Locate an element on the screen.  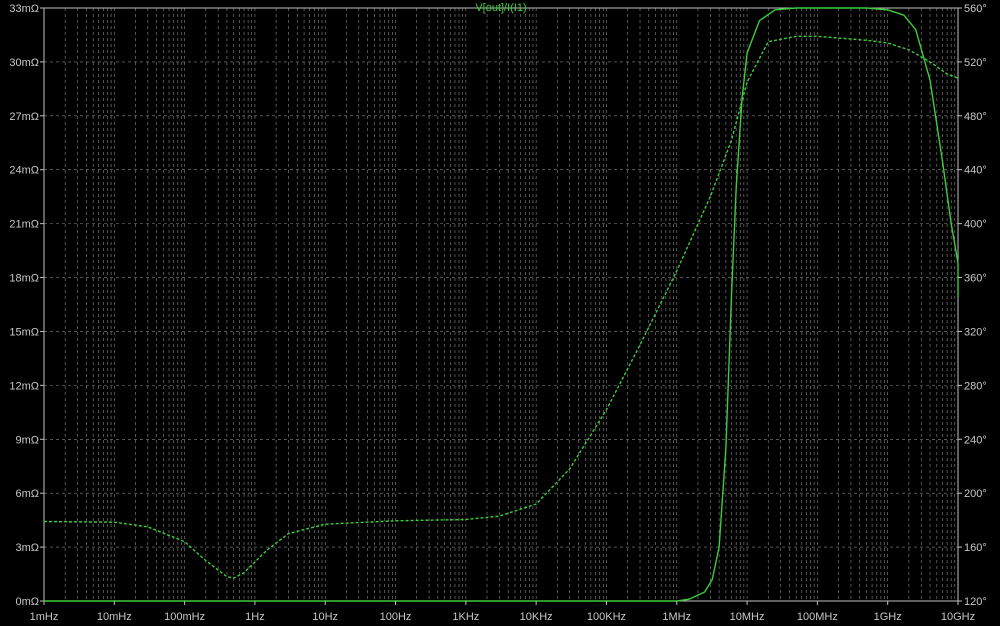
chart-title: V[out]/I(I1) is located at coordinates (500, 8).